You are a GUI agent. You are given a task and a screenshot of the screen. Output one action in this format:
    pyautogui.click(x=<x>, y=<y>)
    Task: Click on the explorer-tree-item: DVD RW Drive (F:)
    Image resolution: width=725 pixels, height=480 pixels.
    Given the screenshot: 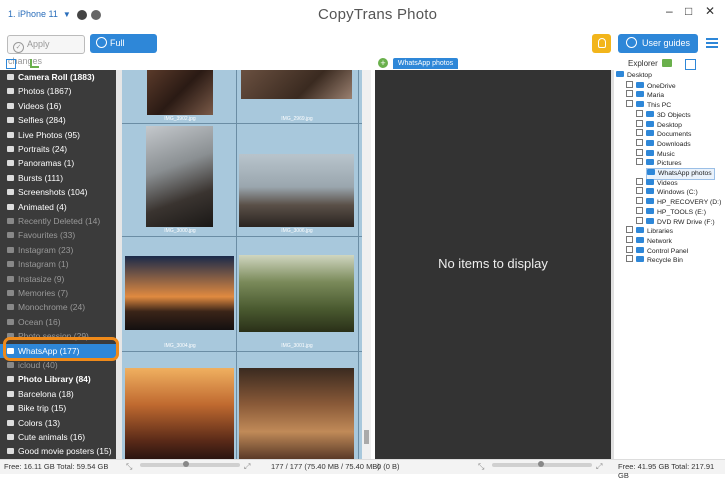 What is the action you would take?
    pyautogui.click(x=675, y=221)
    